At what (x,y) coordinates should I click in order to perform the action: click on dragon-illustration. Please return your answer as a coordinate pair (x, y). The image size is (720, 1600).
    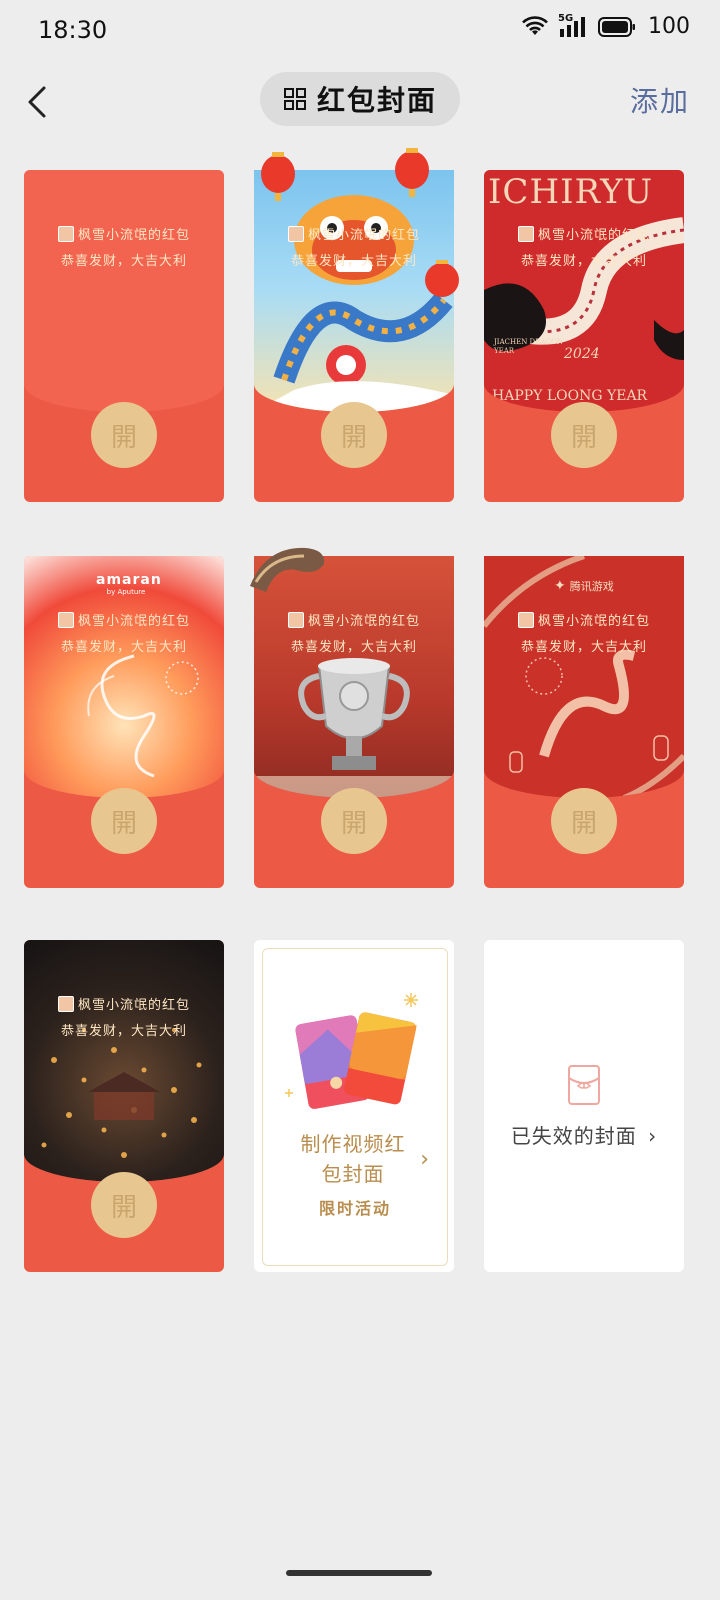
    Looking at the image, I should click on (584, 288).